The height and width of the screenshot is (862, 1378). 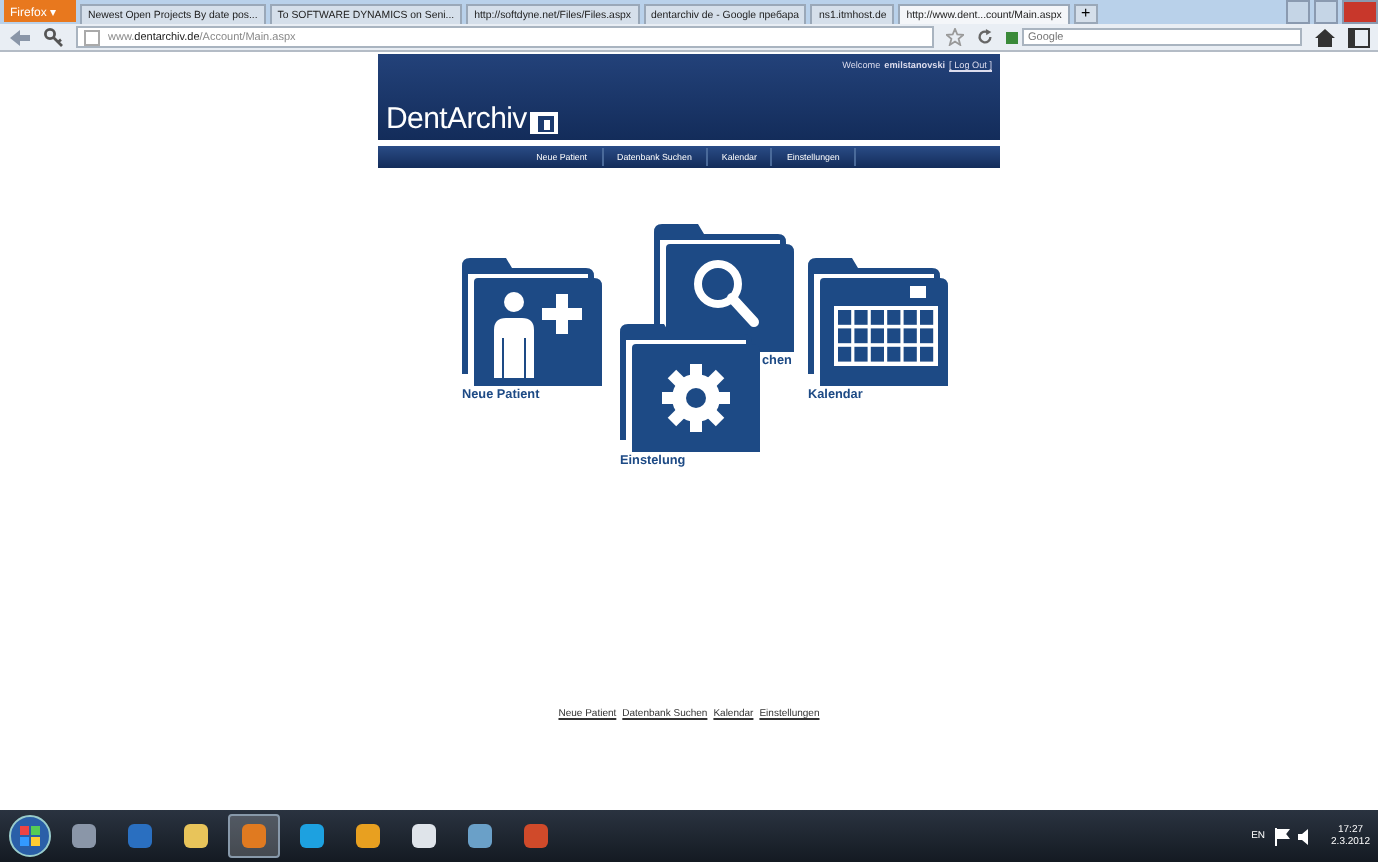 What do you see at coordinates (54, 37) in the screenshot?
I see `key-icon` at bounding box center [54, 37].